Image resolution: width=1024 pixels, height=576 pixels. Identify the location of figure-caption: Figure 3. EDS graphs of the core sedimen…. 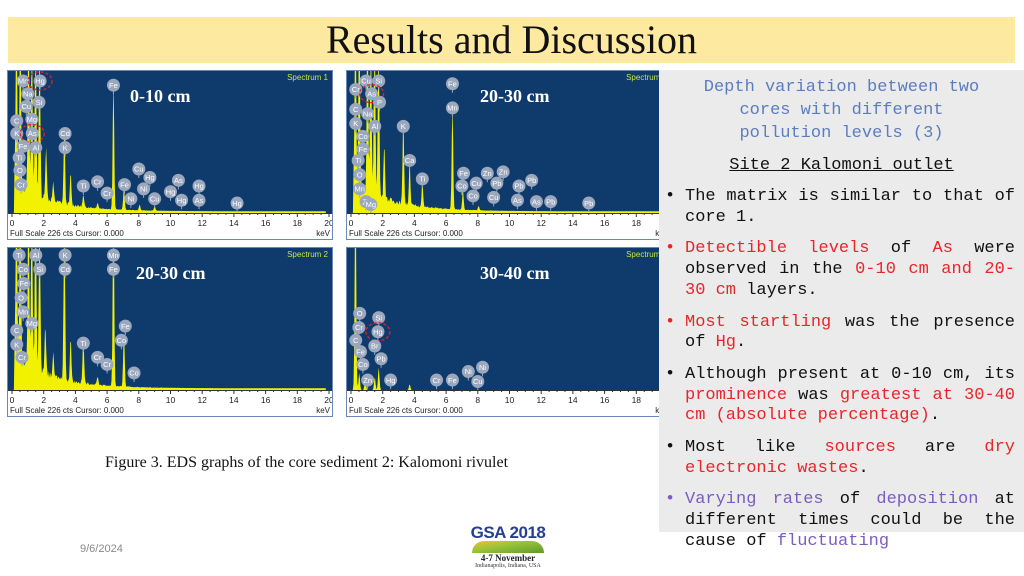
(307, 462).